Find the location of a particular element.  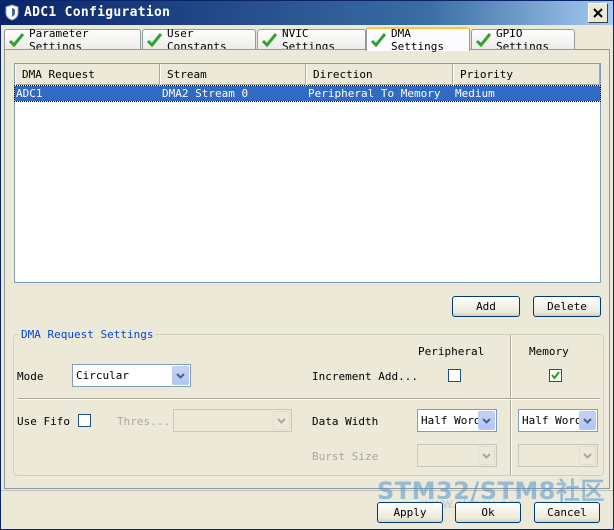

burst-size-peripheral-select is located at coordinates (457, 455).